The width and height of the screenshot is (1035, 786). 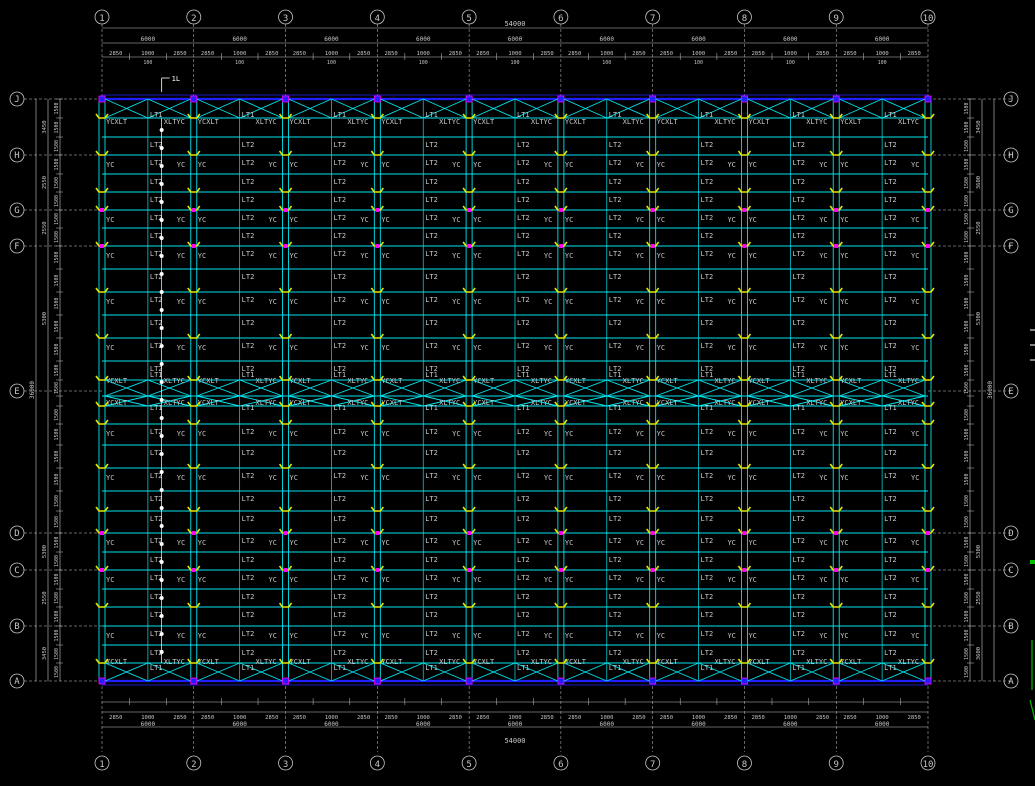 What do you see at coordinates (45, 551) in the screenshot?
I see `dim-row-spacing-left: 5300` at bounding box center [45, 551].